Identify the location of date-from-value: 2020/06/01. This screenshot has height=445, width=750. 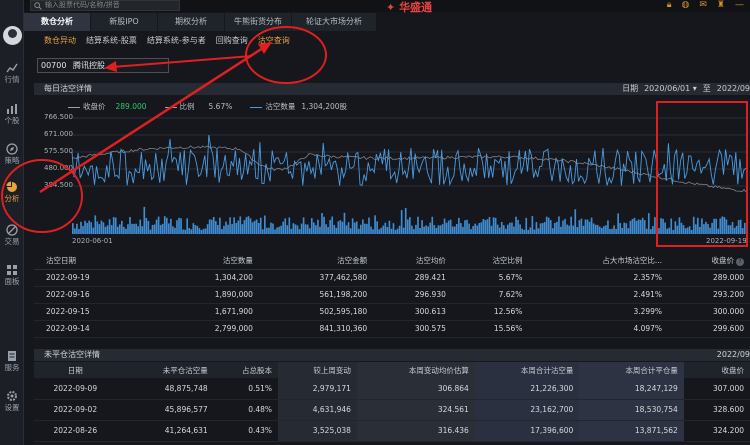
(667, 88).